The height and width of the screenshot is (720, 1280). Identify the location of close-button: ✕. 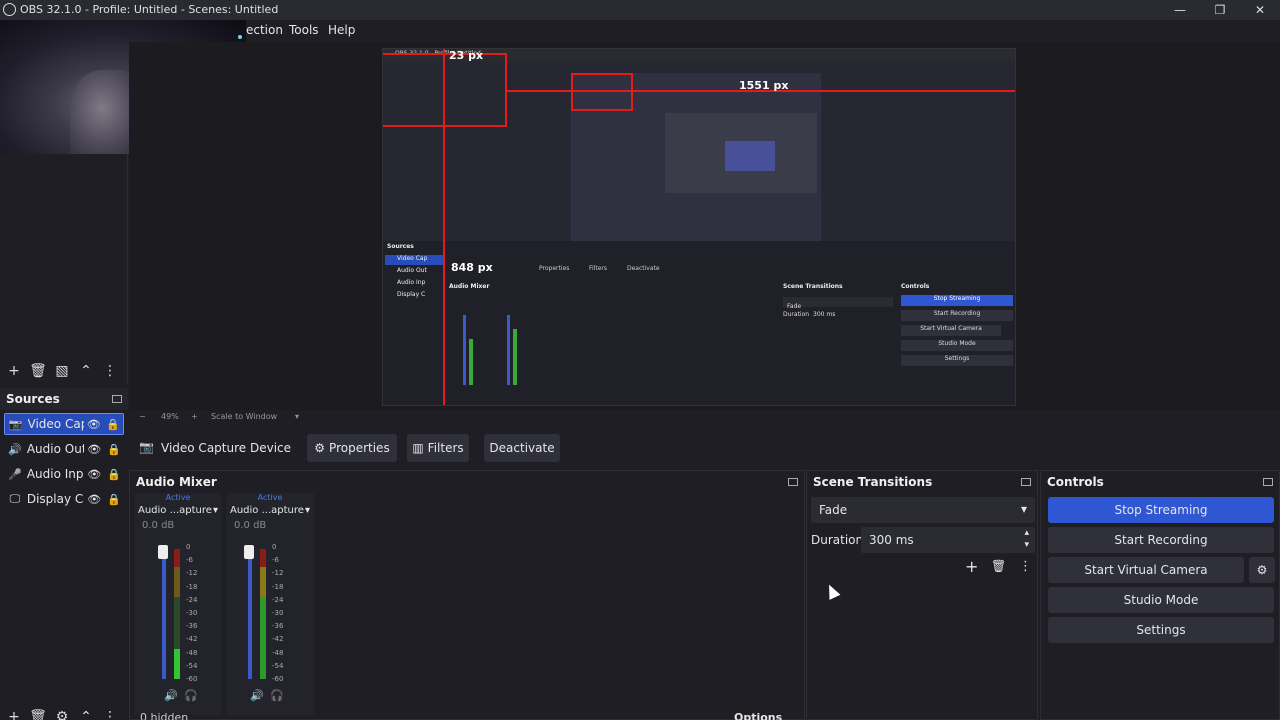
(1260, 10).